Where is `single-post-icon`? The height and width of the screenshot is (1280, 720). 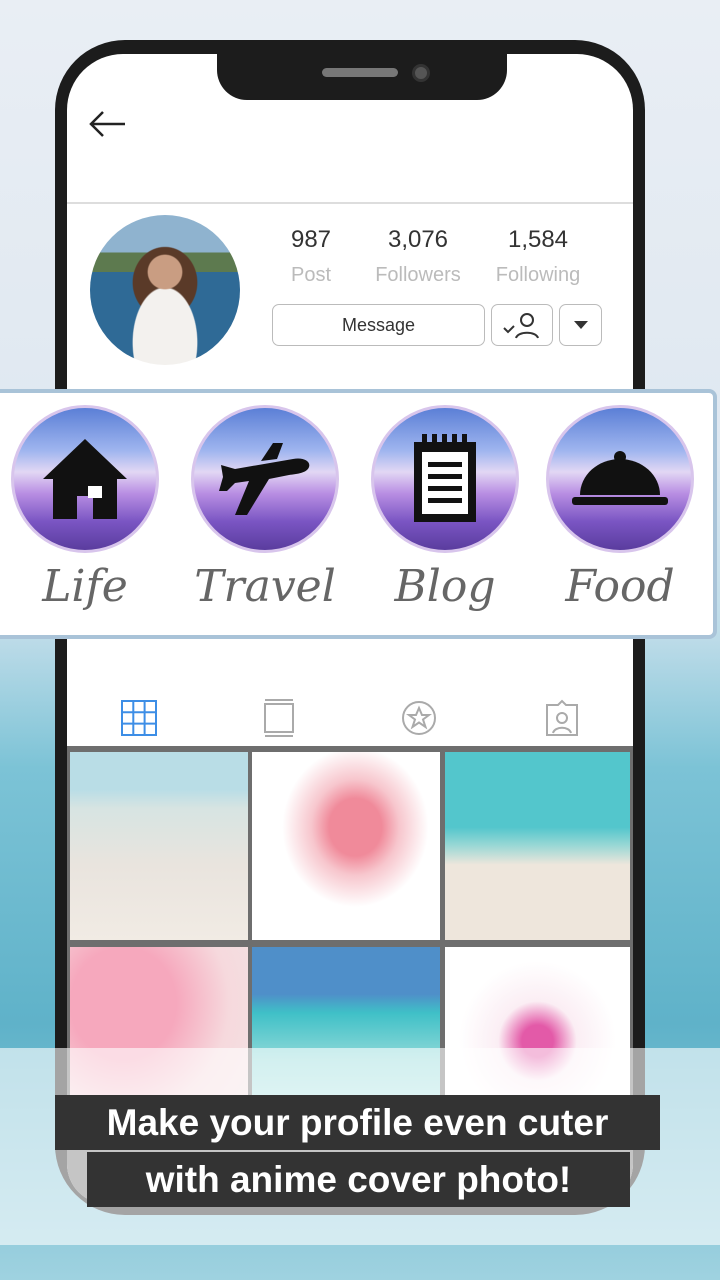 single-post-icon is located at coordinates (278, 718).